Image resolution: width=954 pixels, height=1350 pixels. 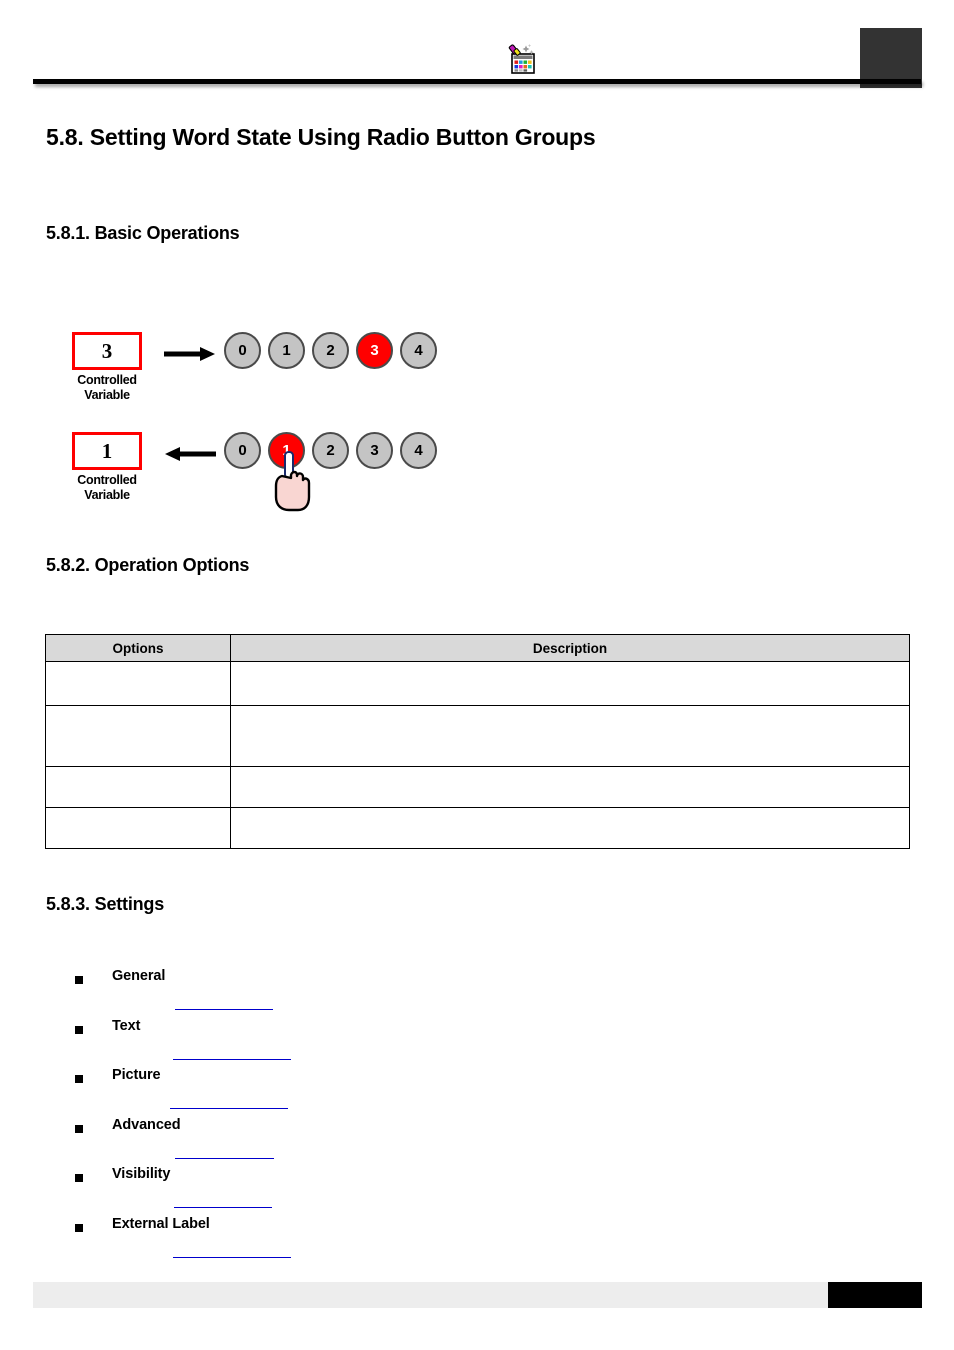 I want to click on setting-link-picture, so click(x=229, y=1102).